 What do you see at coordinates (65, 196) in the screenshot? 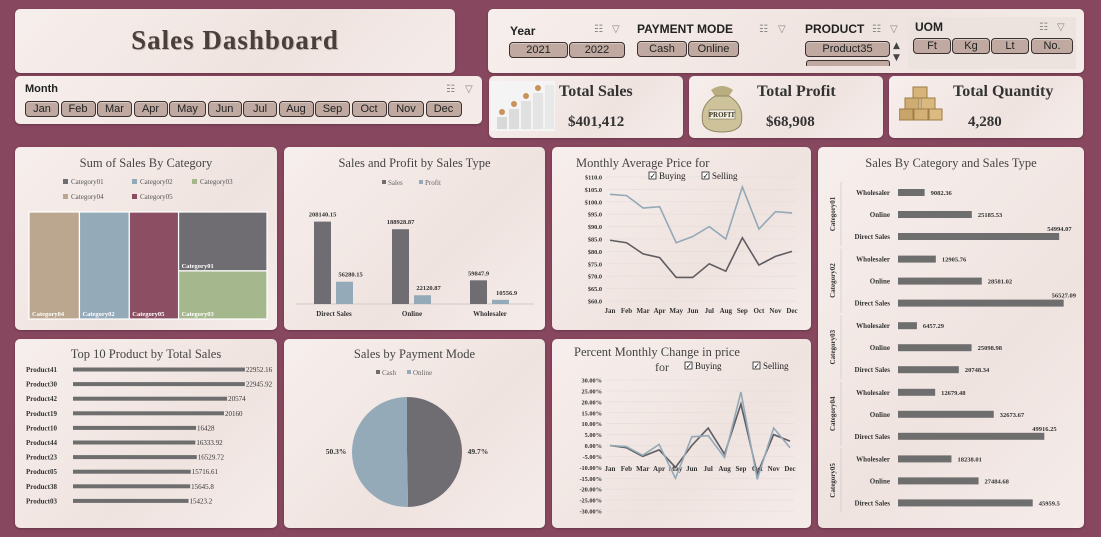
I see `legend-swatch-category04` at bounding box center [65, 196].